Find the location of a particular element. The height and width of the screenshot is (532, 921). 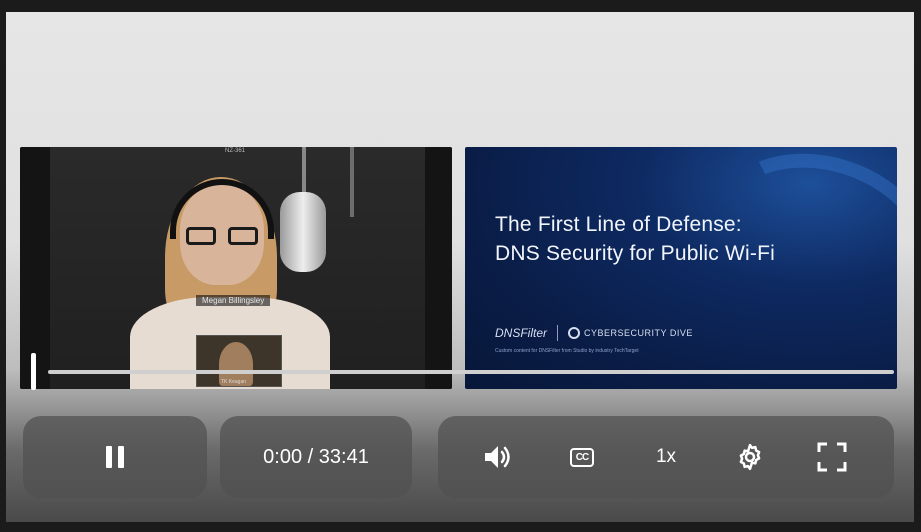

fullscreen-button is located at coordinates (832, 457).